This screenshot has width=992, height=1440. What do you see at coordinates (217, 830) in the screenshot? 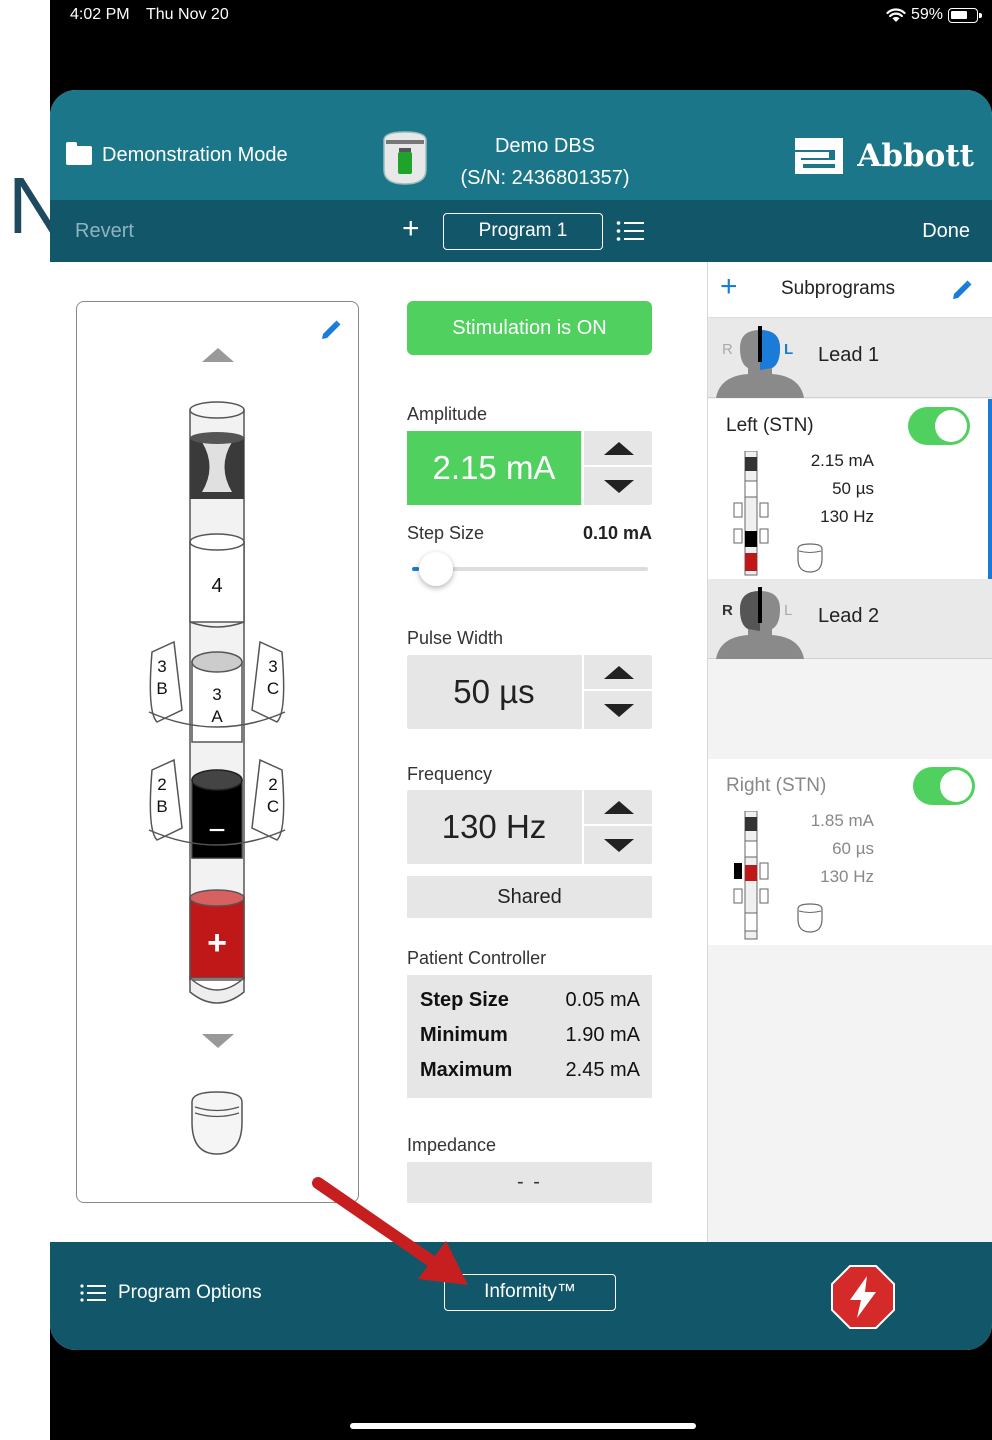
I see `contact-2a-cathode: −` at bounding box center [217, 830].